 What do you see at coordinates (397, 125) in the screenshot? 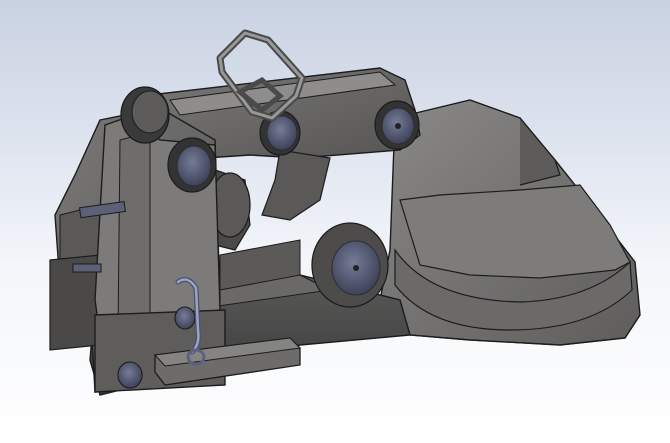
I see `pin-top-right` at bounding box center [397, 125].